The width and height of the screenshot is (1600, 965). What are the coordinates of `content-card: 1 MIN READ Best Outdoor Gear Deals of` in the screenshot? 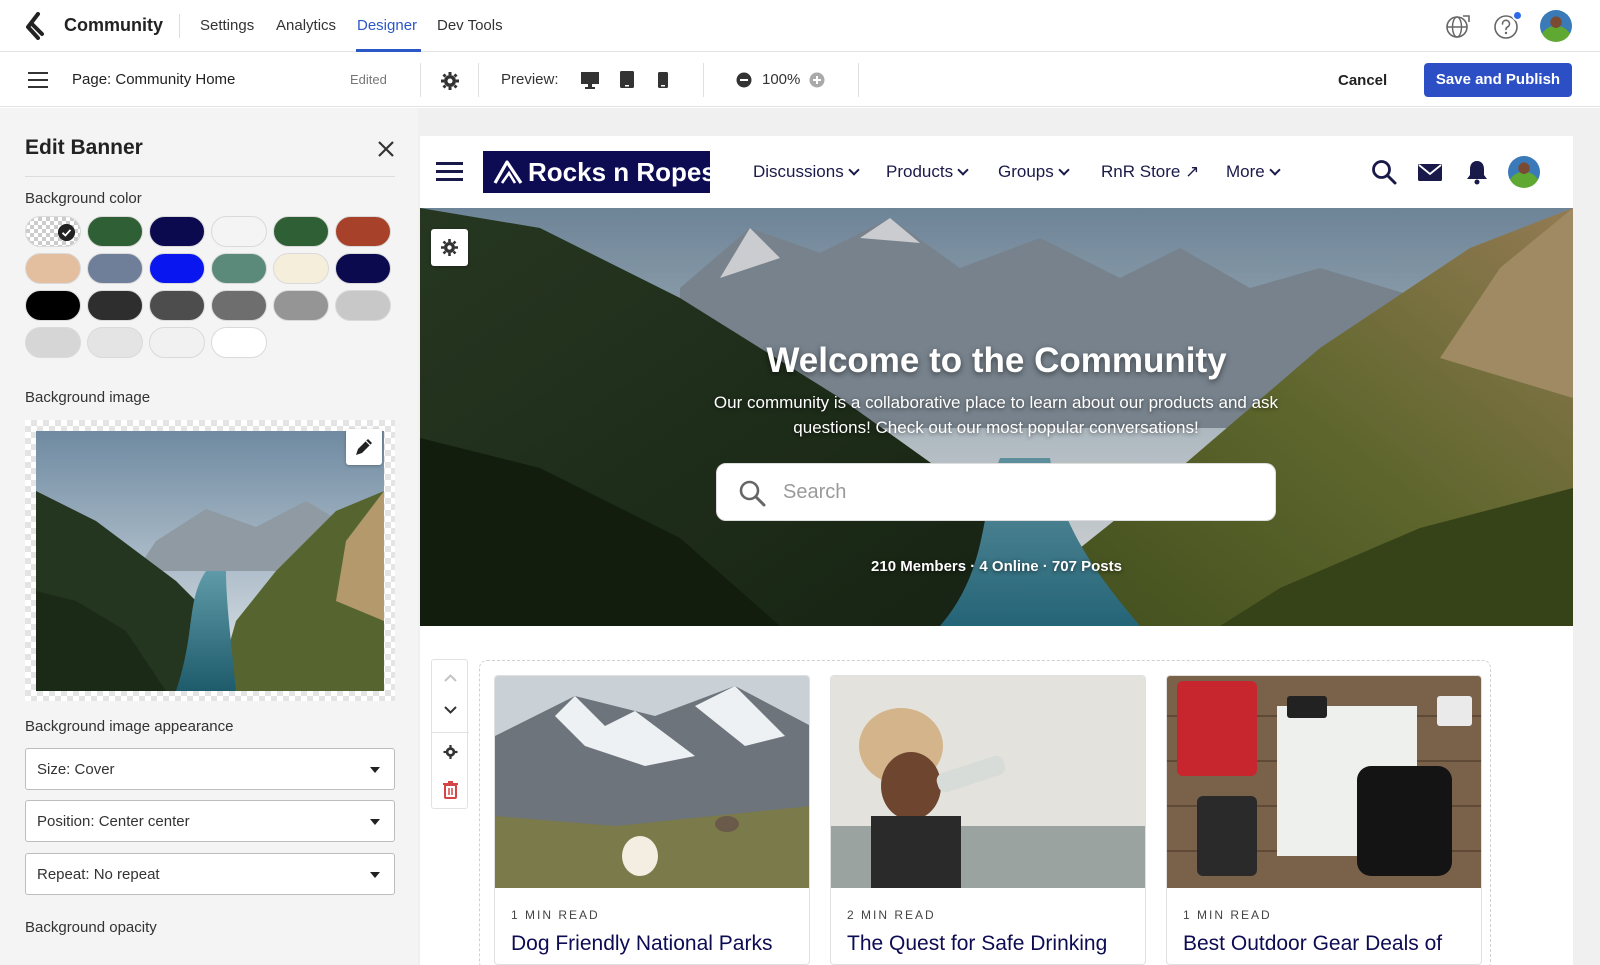 It's located at (1324, 820).